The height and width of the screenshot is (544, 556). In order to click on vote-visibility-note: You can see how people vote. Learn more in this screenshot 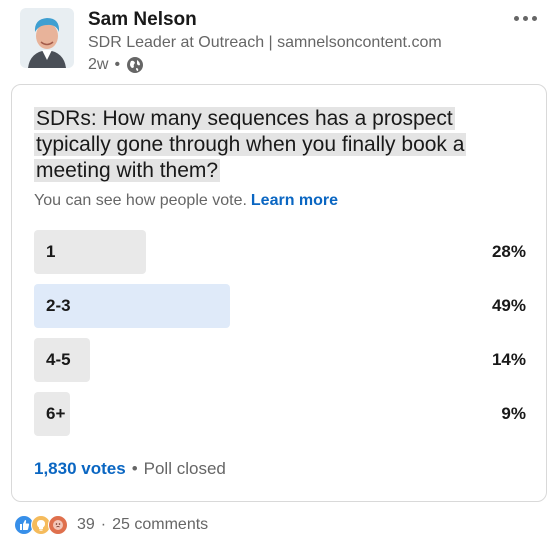, I will do `click(186, 201)`.